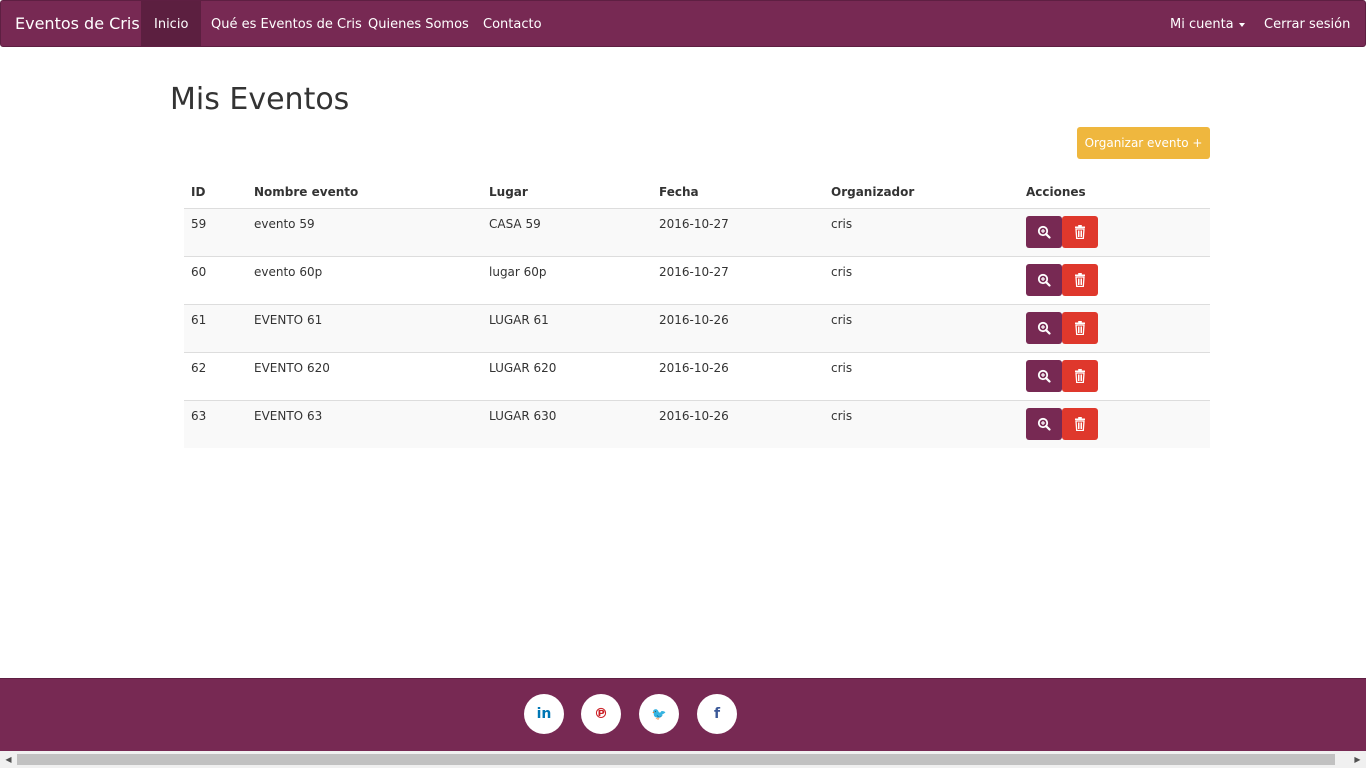 Image resolution: width=1366 pixels, height=768 pixels. I want to click on header-place: Lugar, so click(508, 192).